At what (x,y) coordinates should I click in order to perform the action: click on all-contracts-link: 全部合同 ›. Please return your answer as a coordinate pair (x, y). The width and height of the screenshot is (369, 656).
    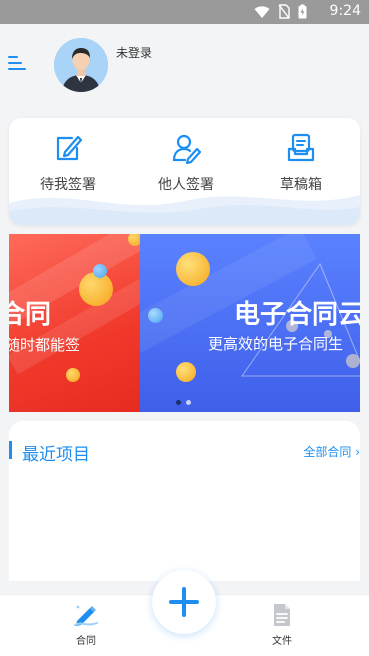
    Looking at the image, I should click on (331, 451).